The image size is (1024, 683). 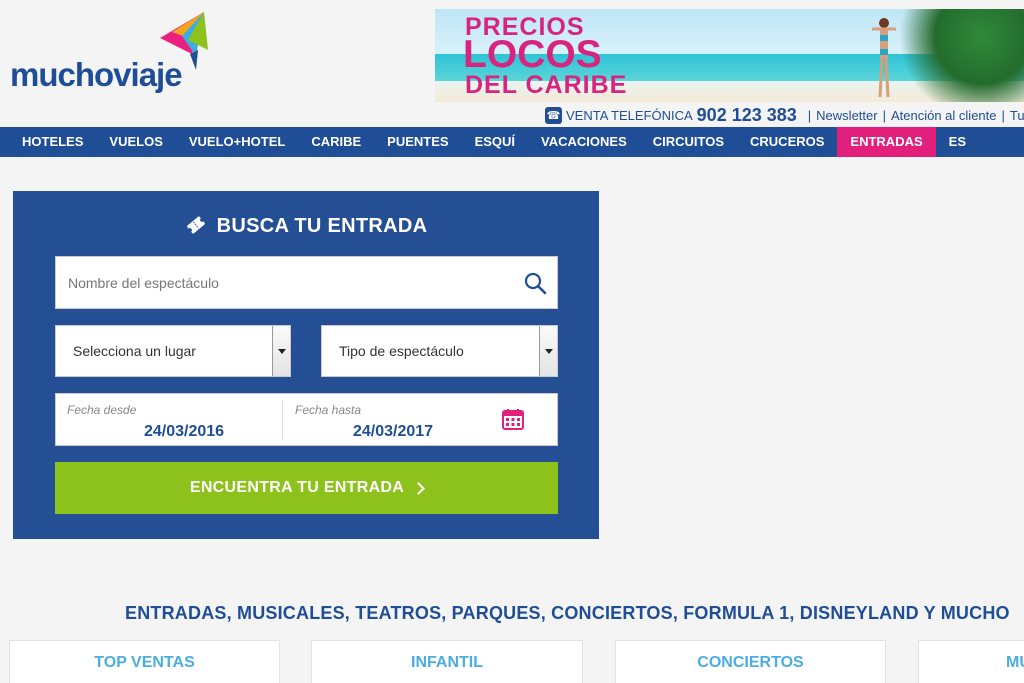 What do you see at coordinates (688, 142) in the screenshot?
I see `nav-item-circuitos: CIRCUITOS` at bounding box center [688, 142].